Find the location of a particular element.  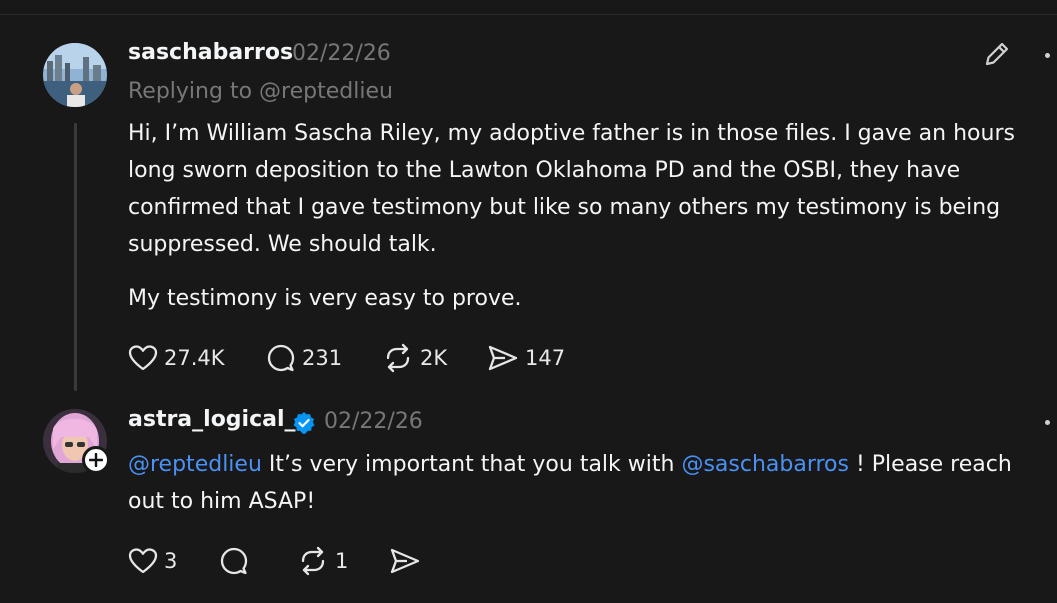

repost-count: 2K is located at coordinates (434, 358).